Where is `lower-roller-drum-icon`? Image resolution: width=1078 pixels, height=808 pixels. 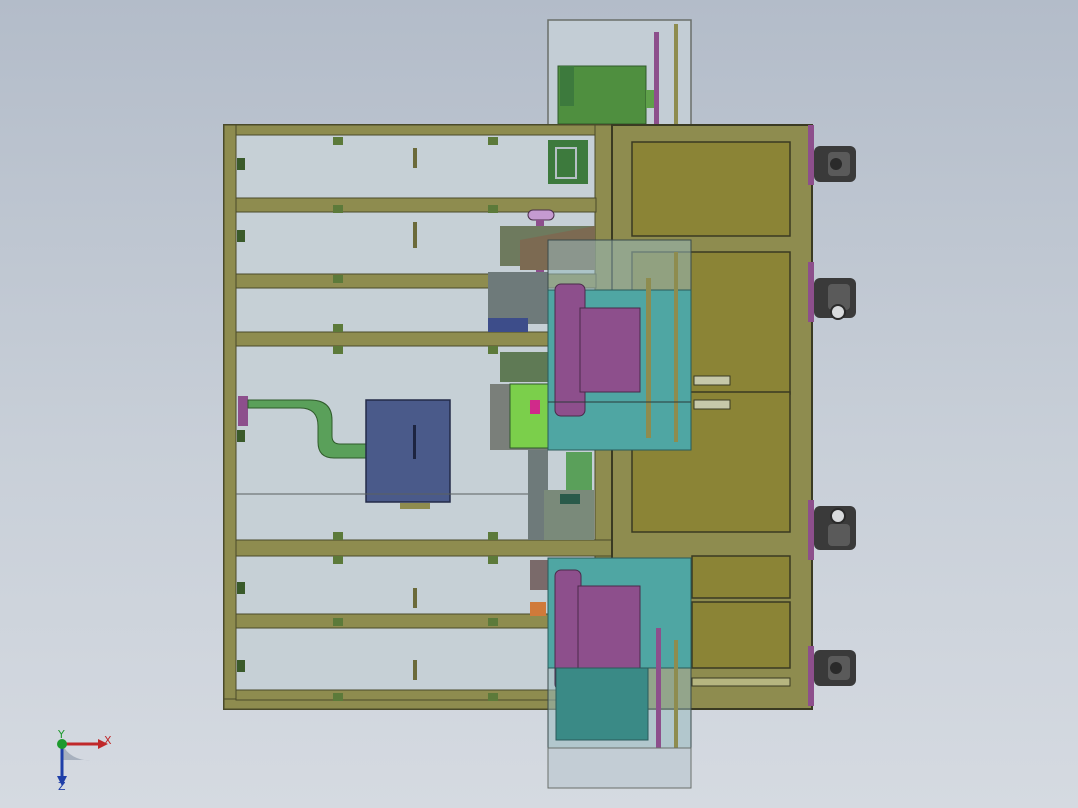 lower-roller-drum-icon is located at coordinates (619, 673).